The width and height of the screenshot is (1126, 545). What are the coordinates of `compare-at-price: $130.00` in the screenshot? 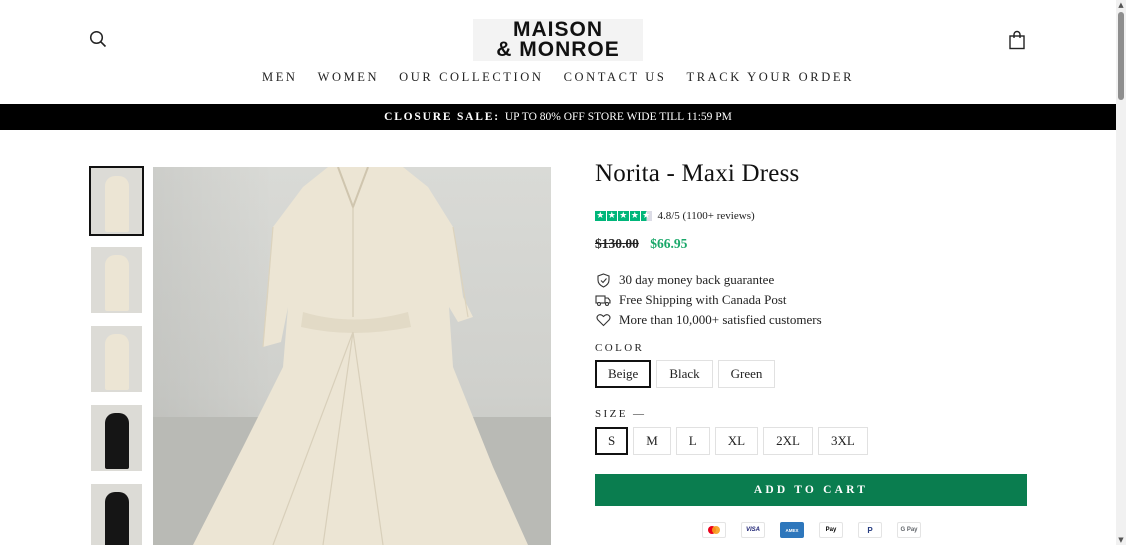 It's located at (617, 243).